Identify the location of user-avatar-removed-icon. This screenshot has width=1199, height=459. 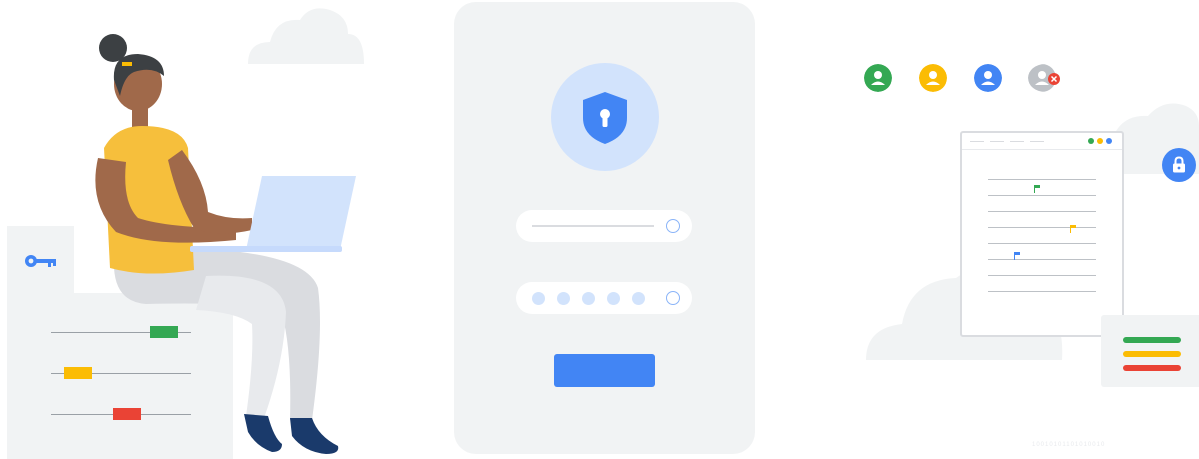
(1044, 78).